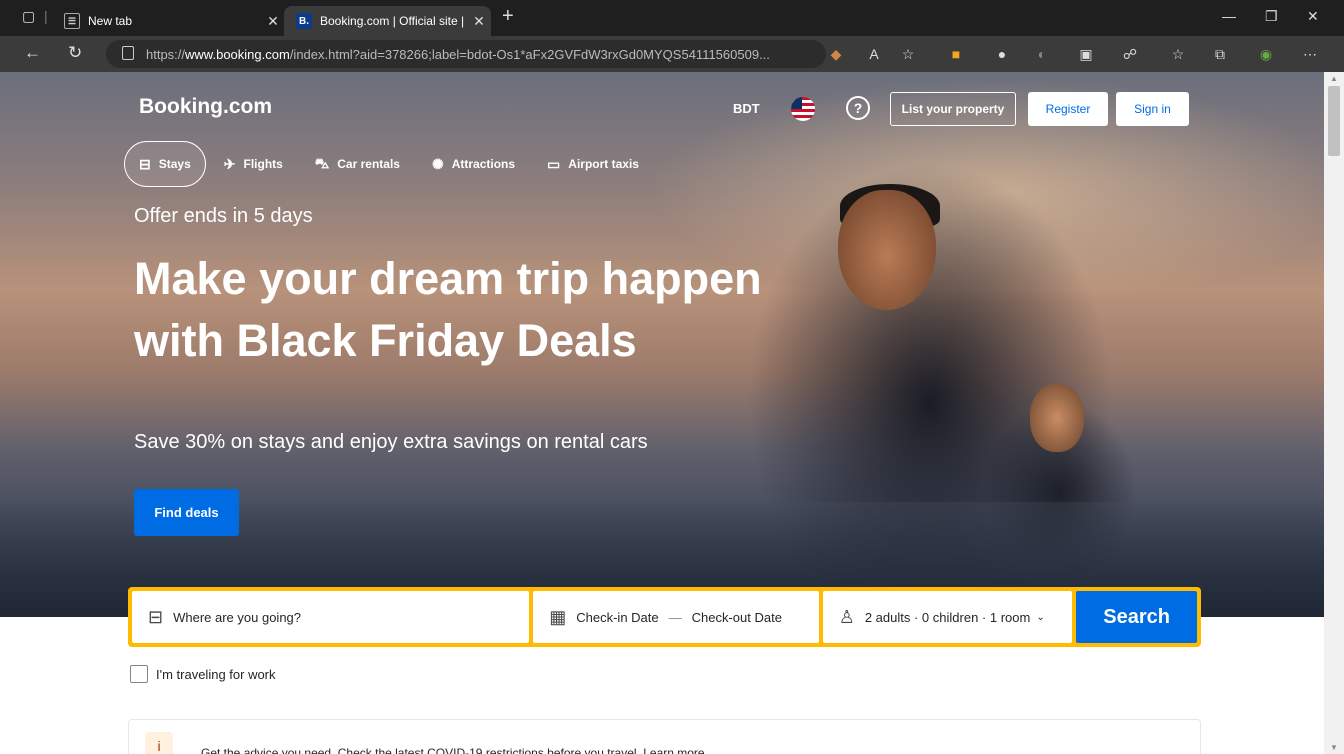  Describe the element at coordinates (1152, 109) in the screenshot. I see `sign-in-button: Sign in` at that location.